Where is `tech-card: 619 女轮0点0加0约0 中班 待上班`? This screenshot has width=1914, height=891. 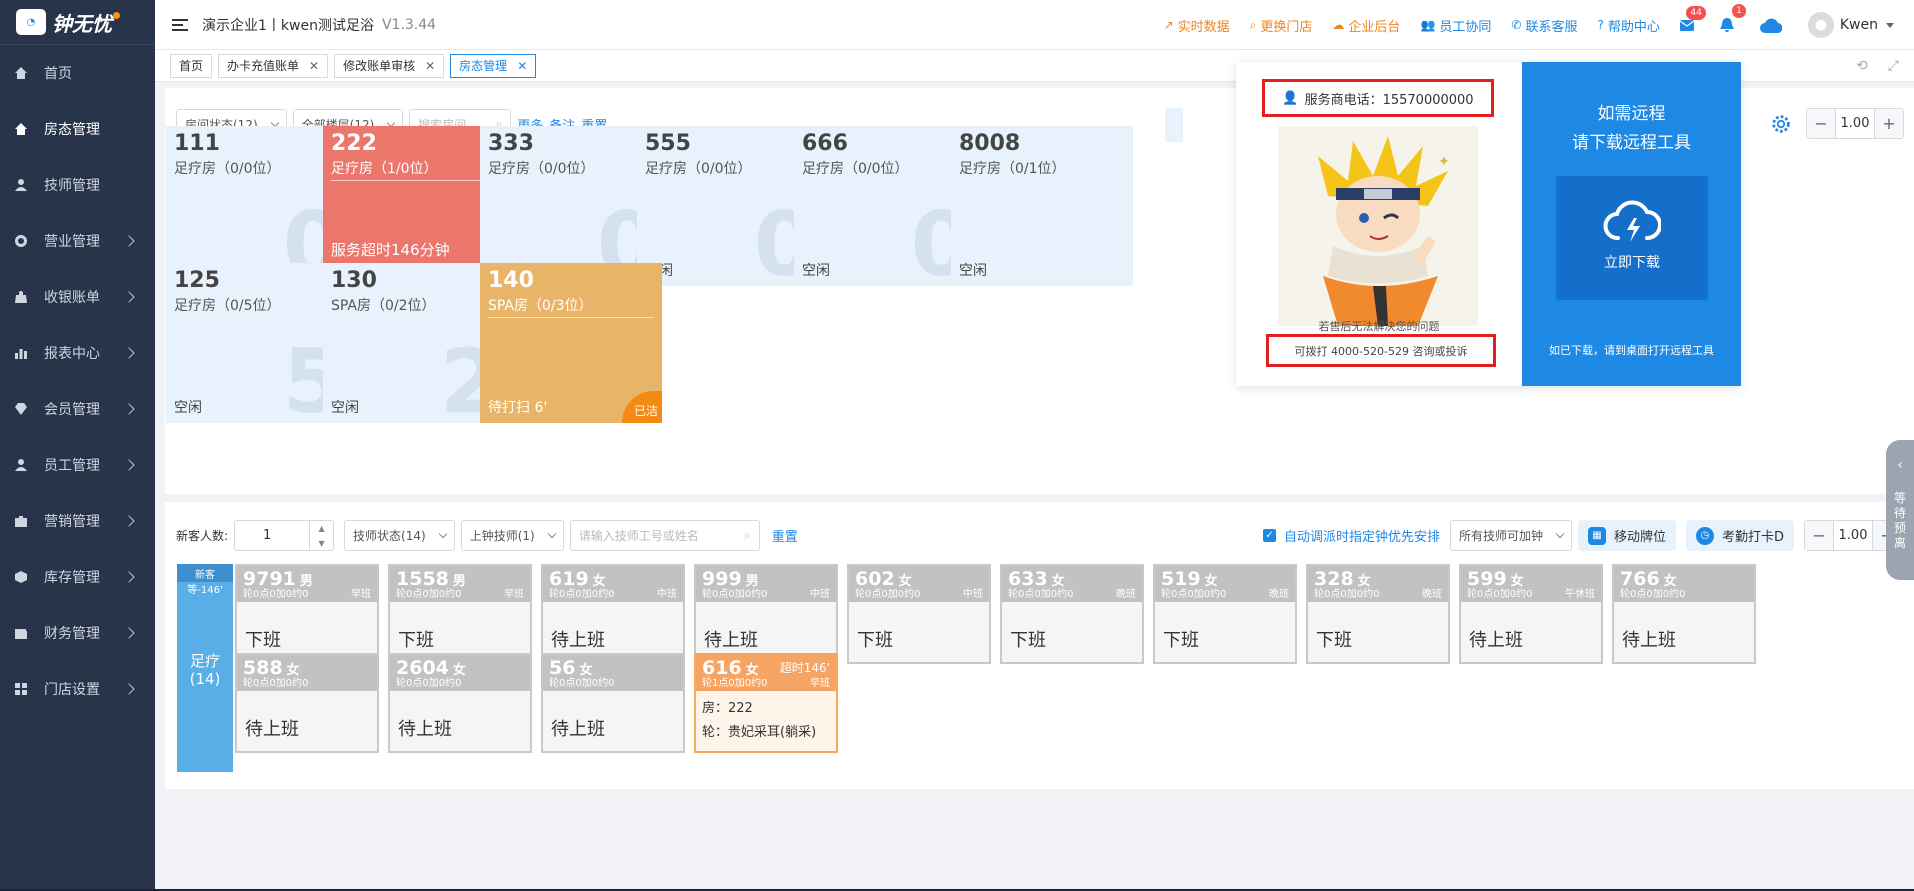
tech-card: 619 女轮0点0加0约0 中班 待上班 is located at coordinates (613, 614).